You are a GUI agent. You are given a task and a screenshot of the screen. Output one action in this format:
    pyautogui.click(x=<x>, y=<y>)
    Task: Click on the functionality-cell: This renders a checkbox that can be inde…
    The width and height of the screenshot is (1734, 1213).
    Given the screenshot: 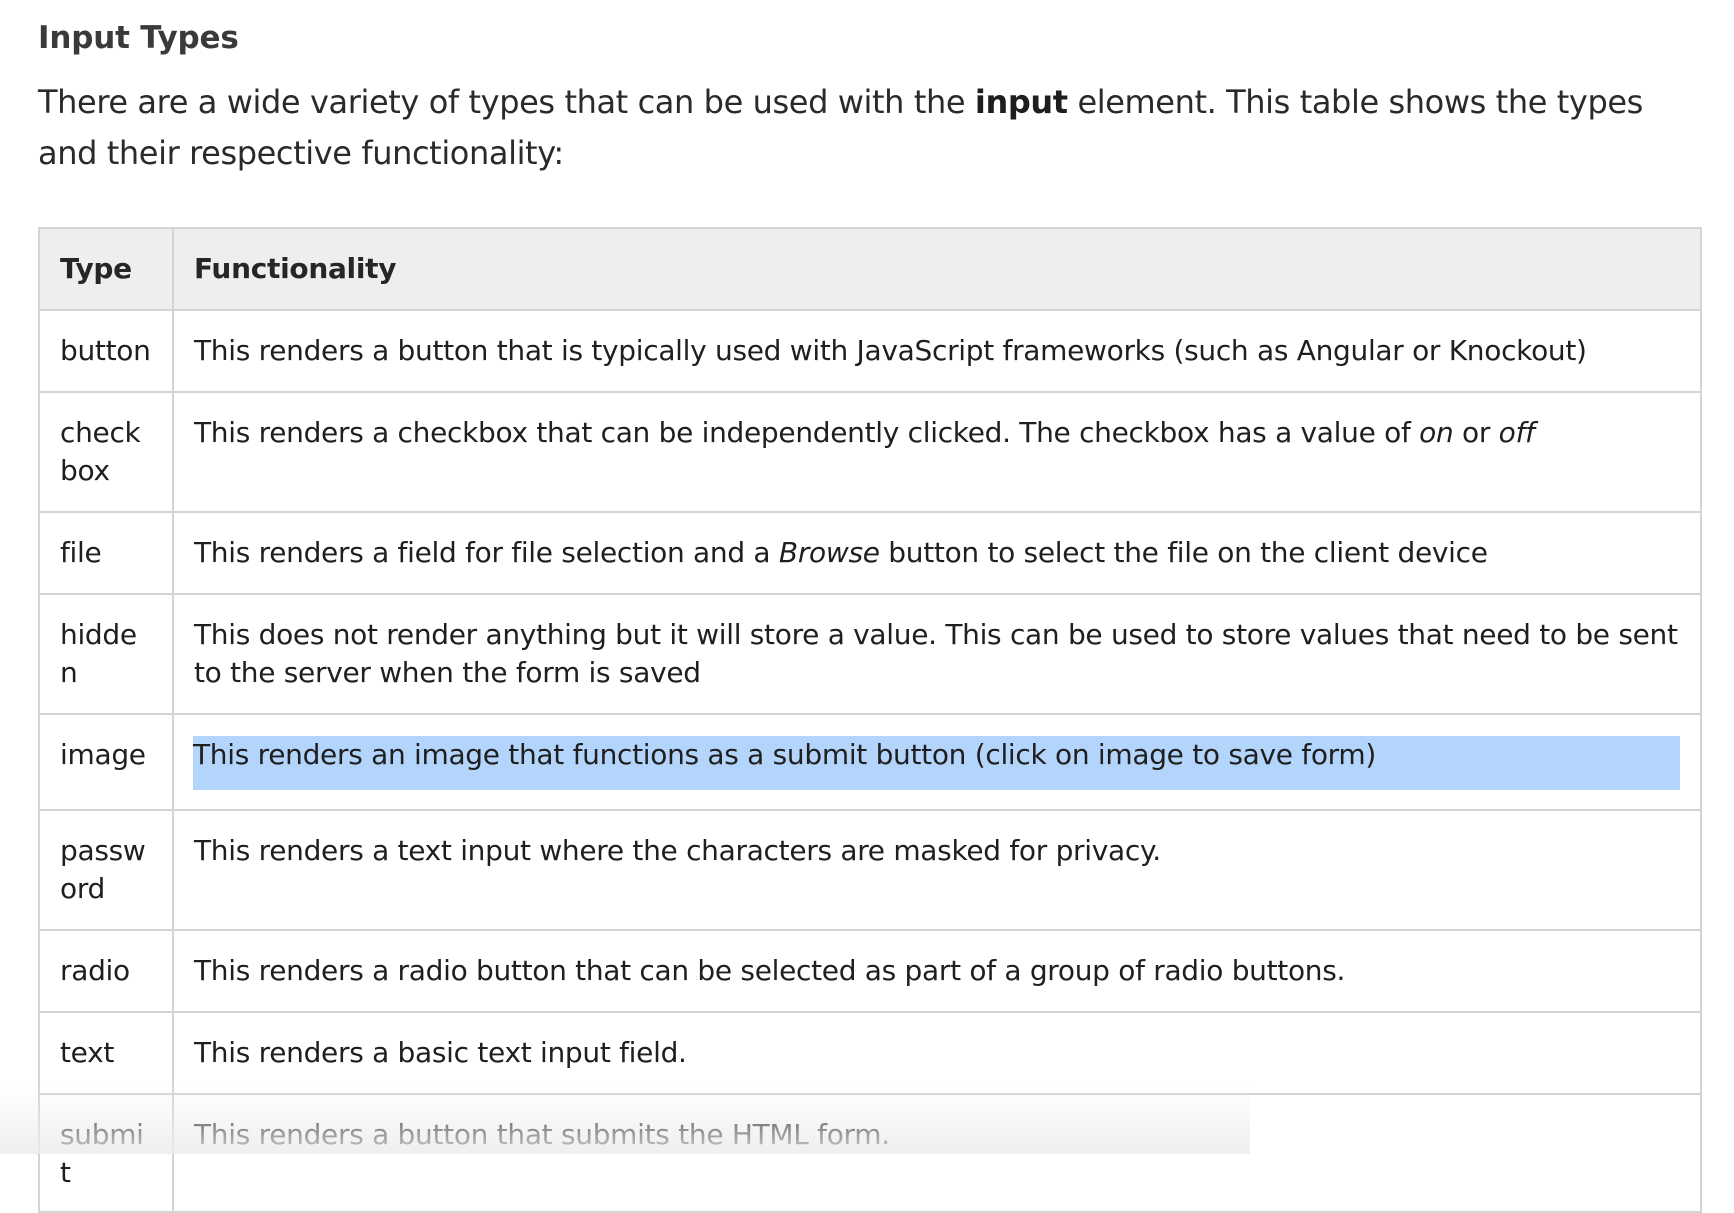 What is the action you would take?
    pyautogui.click(x=937, y=452)
    